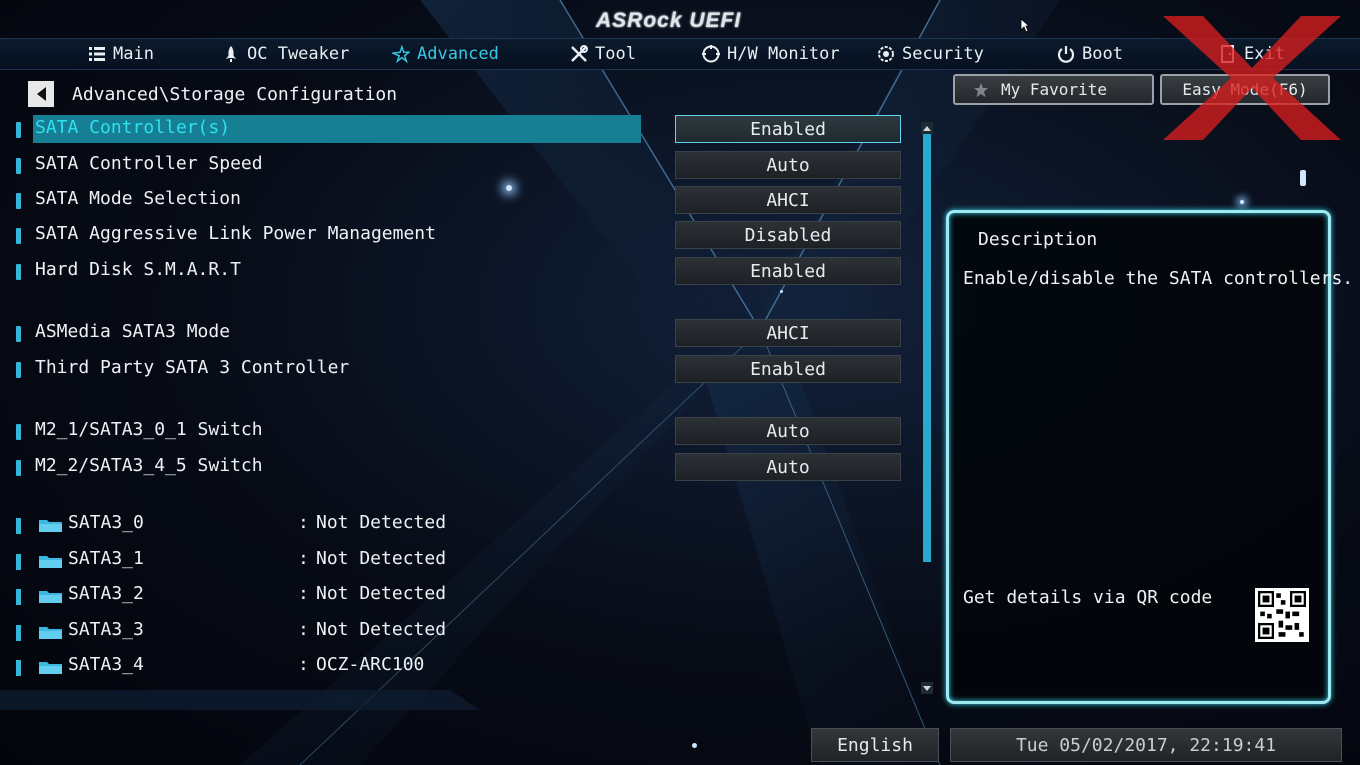  Describe the element at coordinates (149, 429) in the screenshot. I see `setting-label: M2_1/SATA3_0_1 Switch` at that location.